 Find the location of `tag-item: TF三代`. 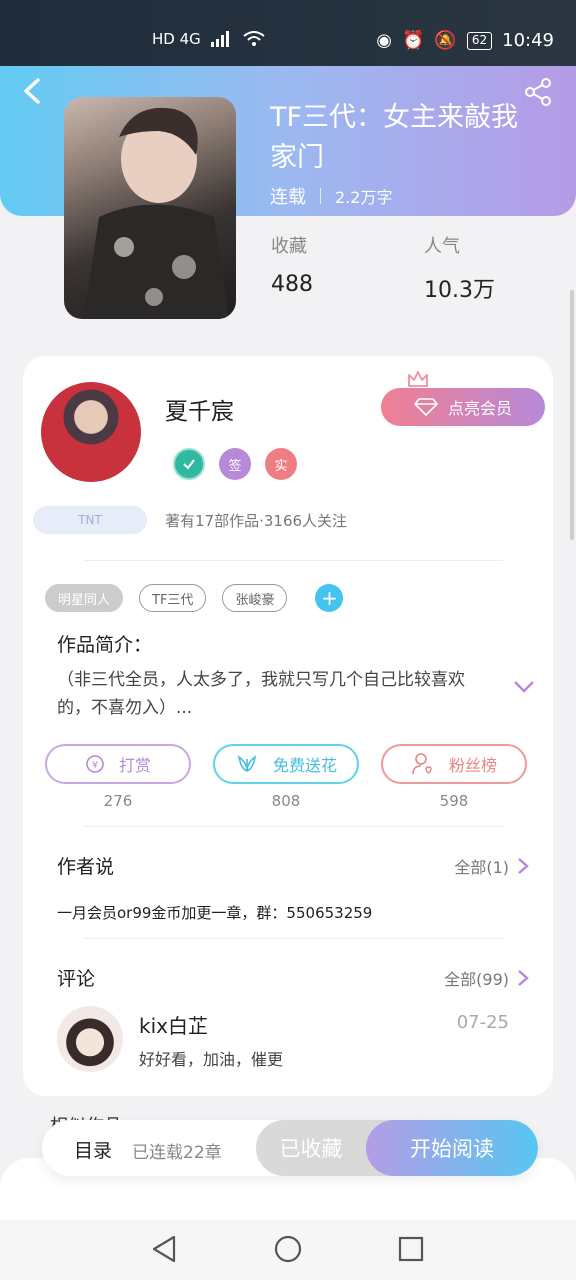

tag-item: TF三代 is located at coordinates (173, 598).